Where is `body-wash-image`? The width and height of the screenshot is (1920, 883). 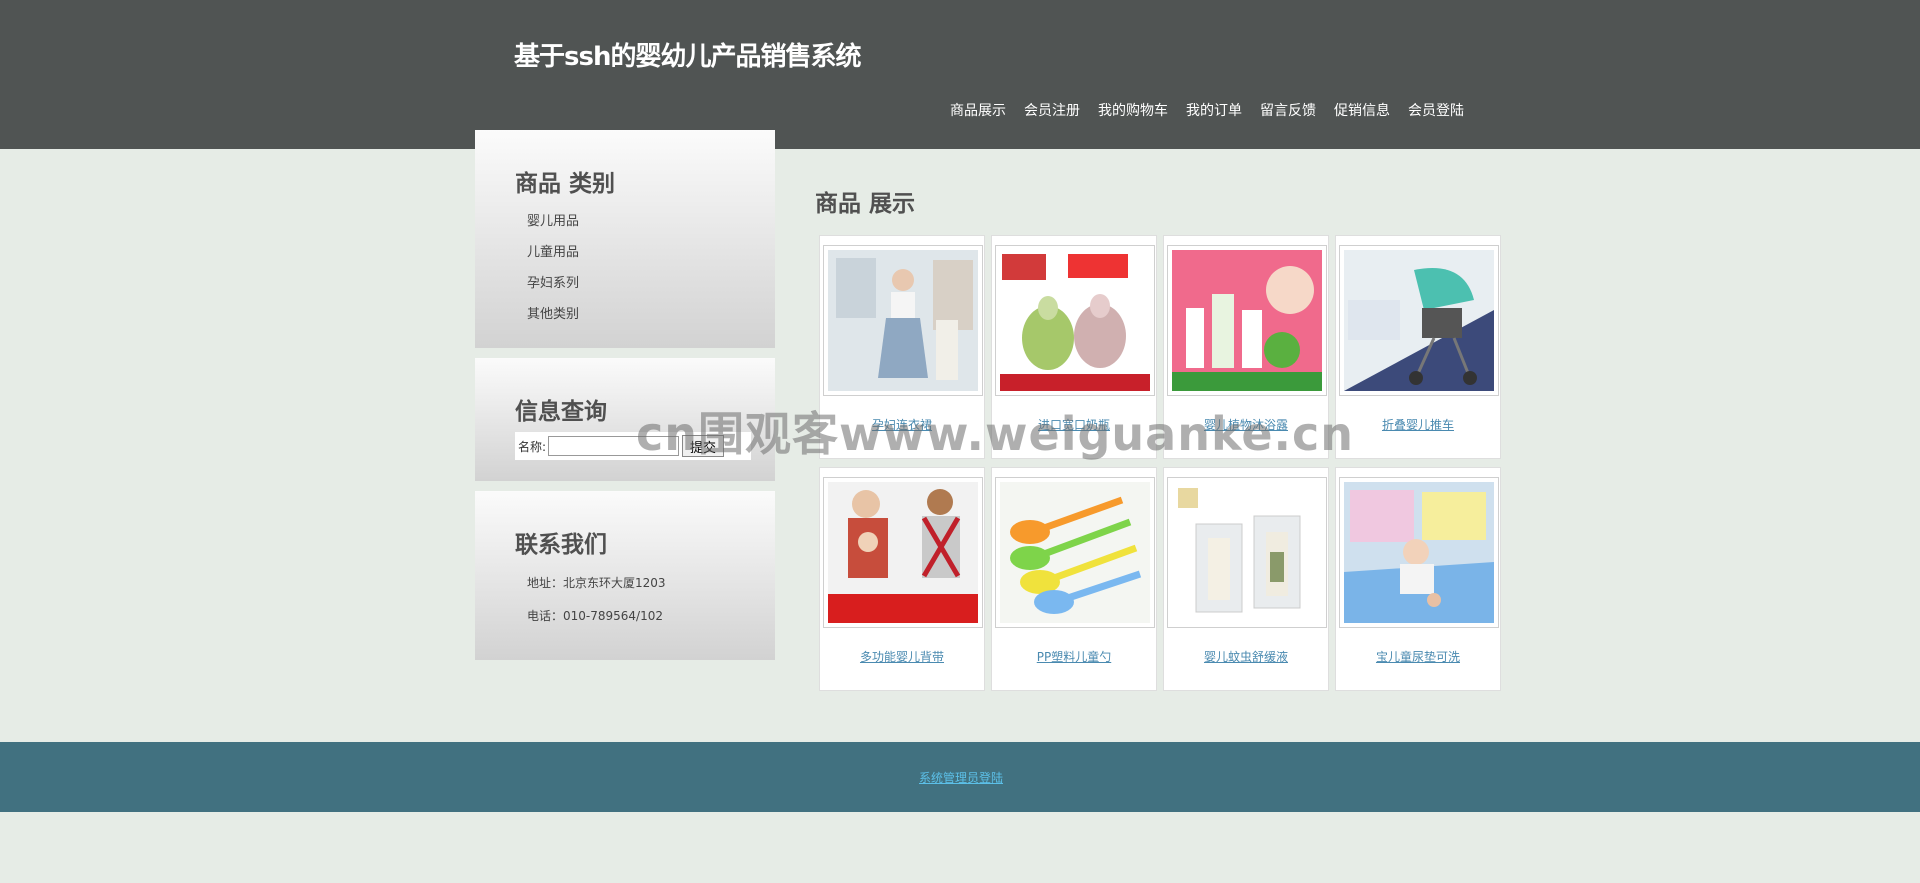
body-wash-image is located at coordinates (1247, 320).